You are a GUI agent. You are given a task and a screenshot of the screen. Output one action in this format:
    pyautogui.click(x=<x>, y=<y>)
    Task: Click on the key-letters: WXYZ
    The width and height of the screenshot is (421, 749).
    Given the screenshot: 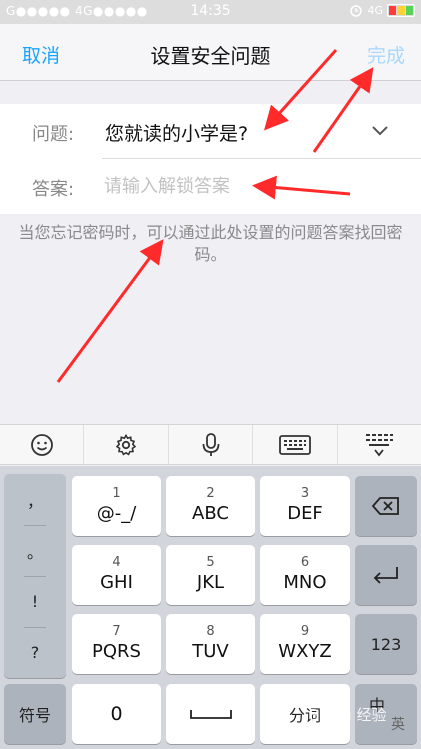 What is the action you would take?
    pyautogui.click(x=305, y=651)
    